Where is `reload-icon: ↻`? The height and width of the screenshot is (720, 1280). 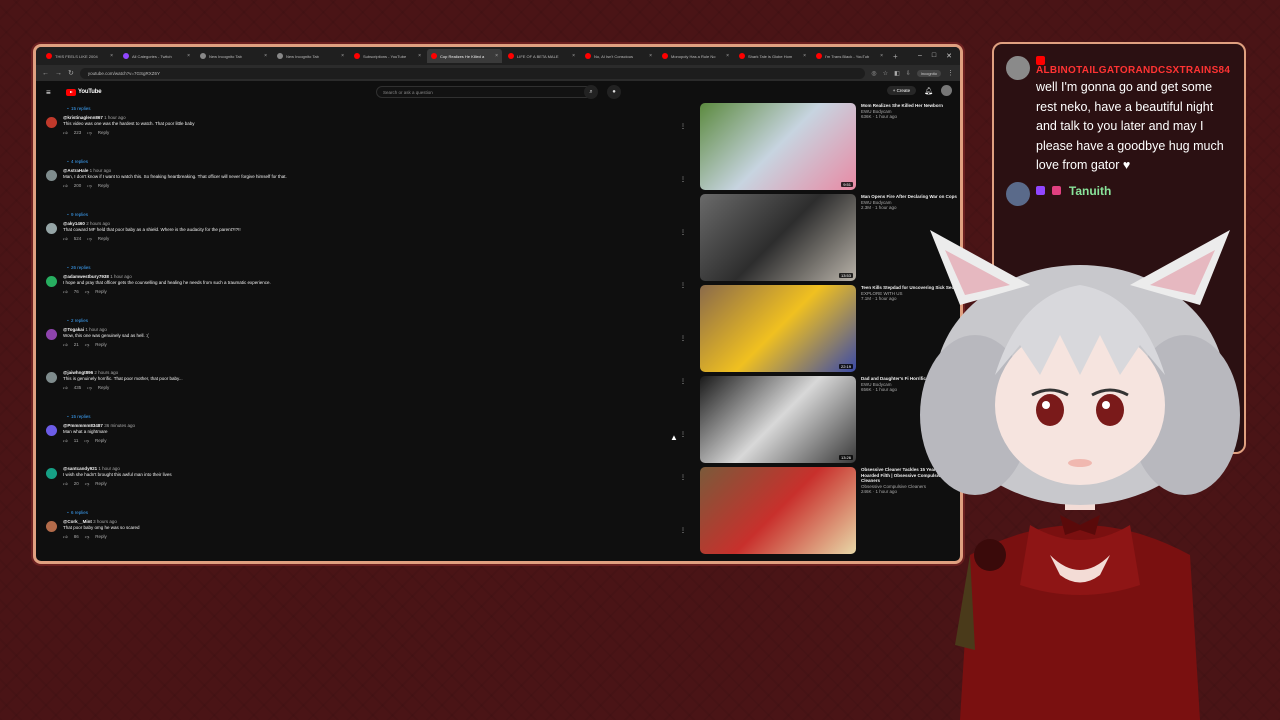 reload-icon: ↻ is located at coordinates (71, 73).